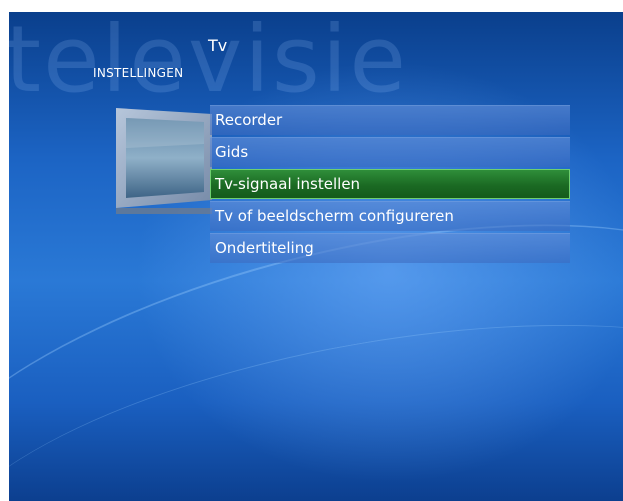 This screenshot has height=501, width=623. Describe the element at coordinates (390, 216) in the screenshot. I see `menu-item-tv-display: Tv of beeldscherm configureren` at that location.